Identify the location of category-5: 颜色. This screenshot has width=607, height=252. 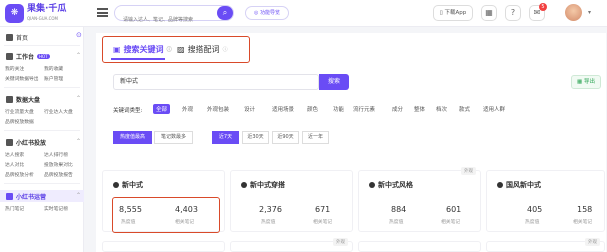
(312, 109).